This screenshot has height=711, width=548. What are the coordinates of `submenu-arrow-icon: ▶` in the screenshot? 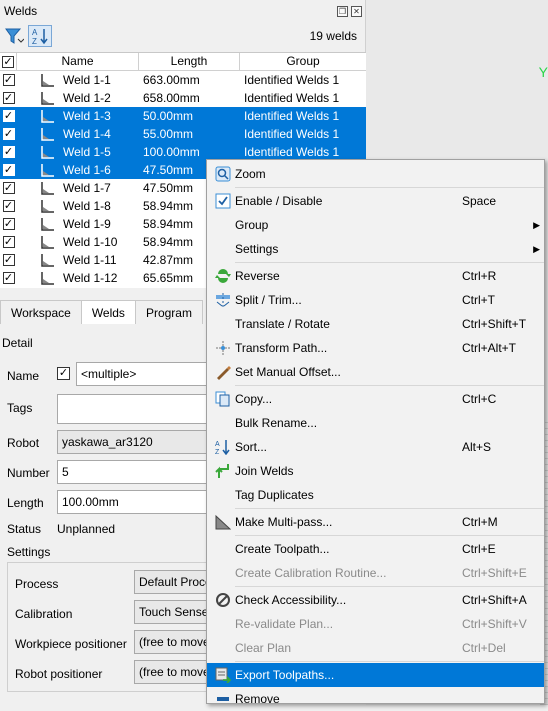 It's located at (536, 225).